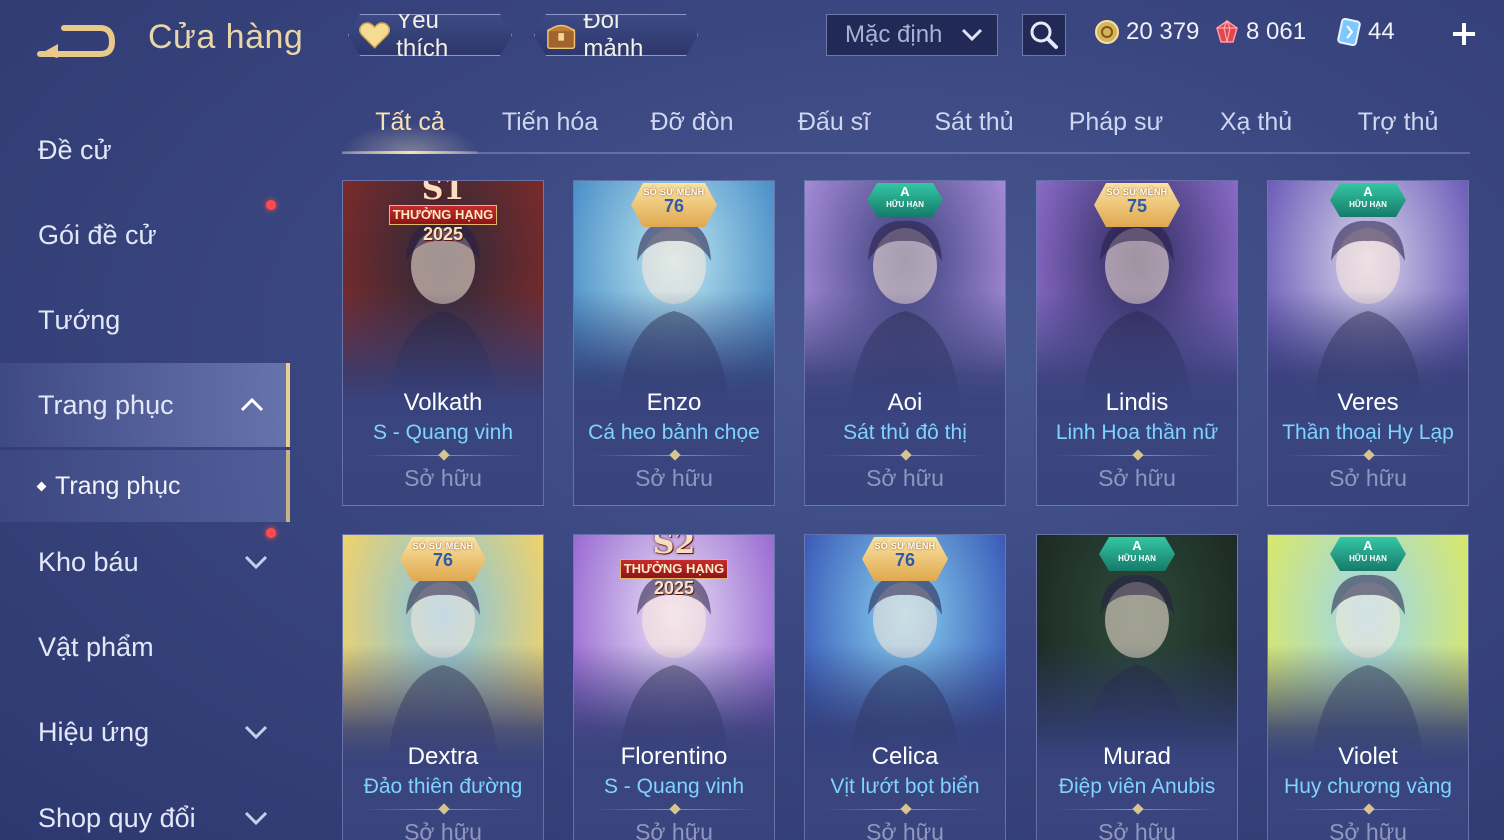 This screenshot has height=840, width=1504. Describe the element at coordinates (692, 129) in the screenshot. I see `tab-tank: Đỡ đòn` at that location.